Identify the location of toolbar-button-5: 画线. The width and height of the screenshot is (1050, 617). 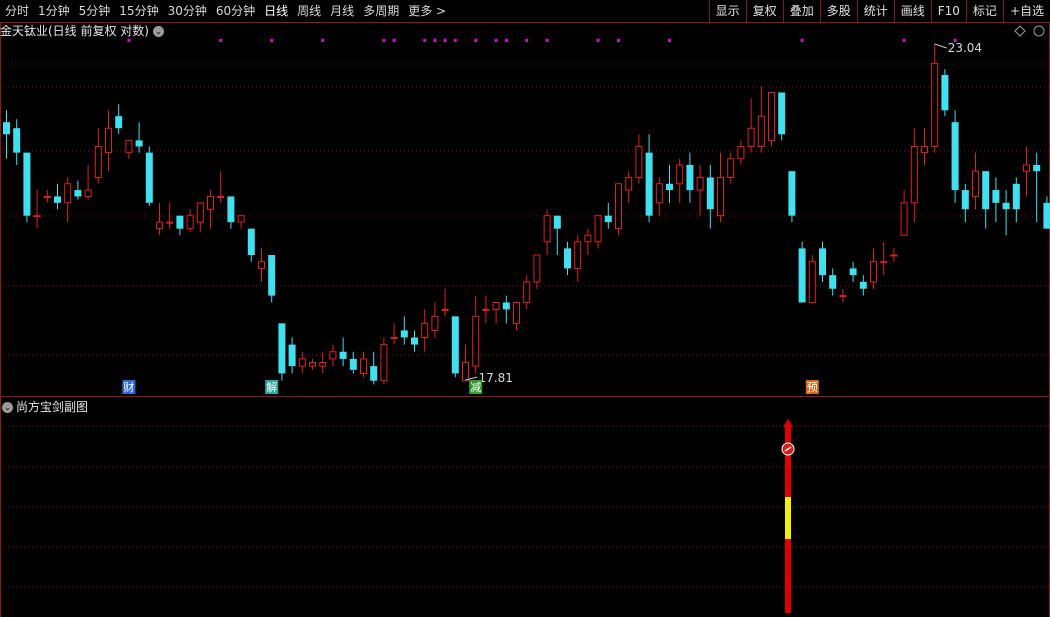
(912, 11).